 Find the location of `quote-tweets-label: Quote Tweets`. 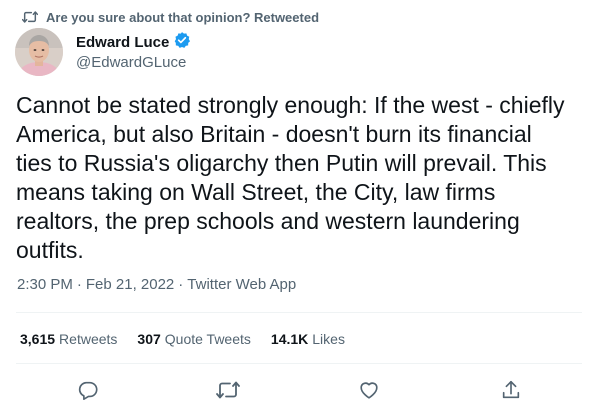

quote-tweets-label: Quote Tweets is located at coordinates (207, 339).